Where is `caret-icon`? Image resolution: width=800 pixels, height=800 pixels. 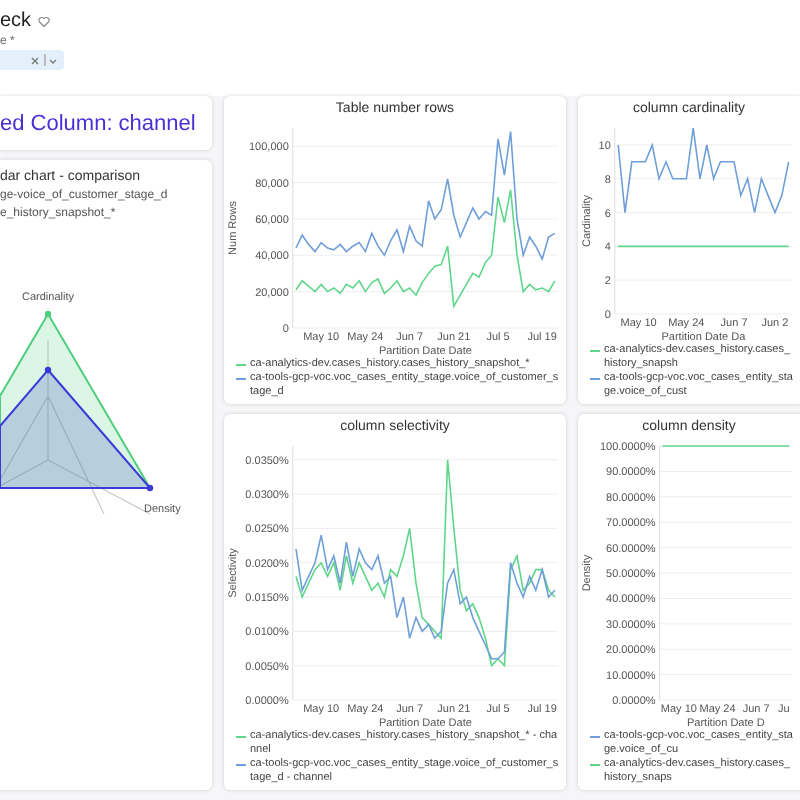
caret-icon is located at coordinates (53, 60).